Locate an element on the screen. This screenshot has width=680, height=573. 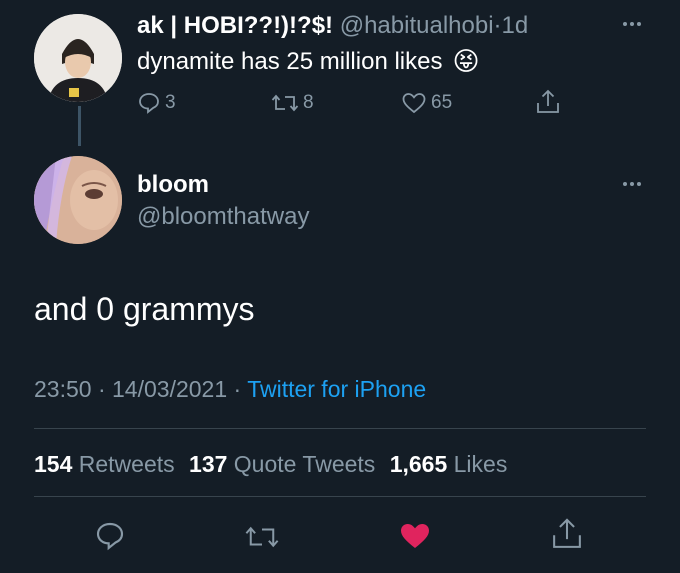
heart-filled-icon is located at coordinates (415, 536).